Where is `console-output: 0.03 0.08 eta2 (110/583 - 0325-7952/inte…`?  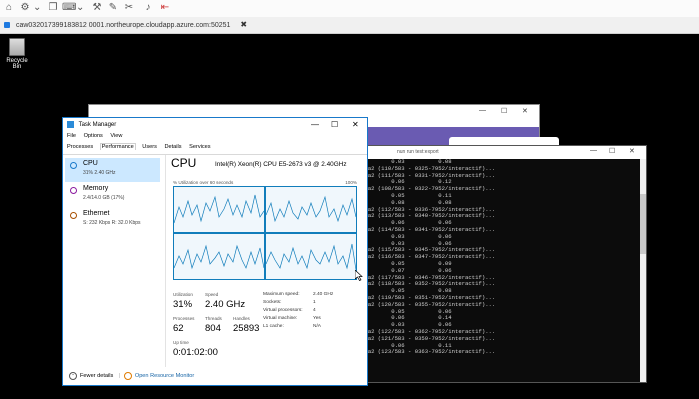 console-output: 0.03 0.08 eta2 (110/583 - 0325-7952/inte… is located at coordinates (428, 257).